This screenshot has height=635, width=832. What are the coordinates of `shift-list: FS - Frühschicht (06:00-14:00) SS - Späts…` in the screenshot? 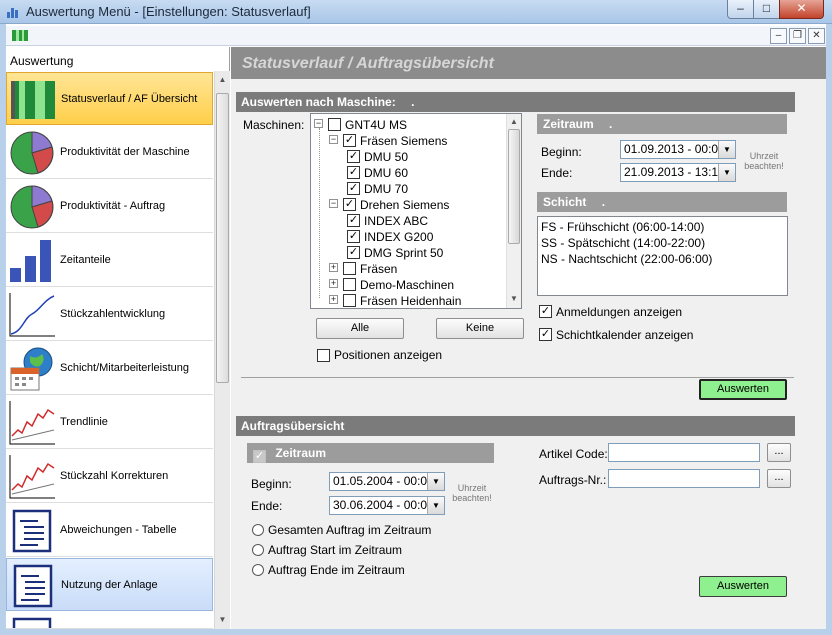 It's located at (662, 256).